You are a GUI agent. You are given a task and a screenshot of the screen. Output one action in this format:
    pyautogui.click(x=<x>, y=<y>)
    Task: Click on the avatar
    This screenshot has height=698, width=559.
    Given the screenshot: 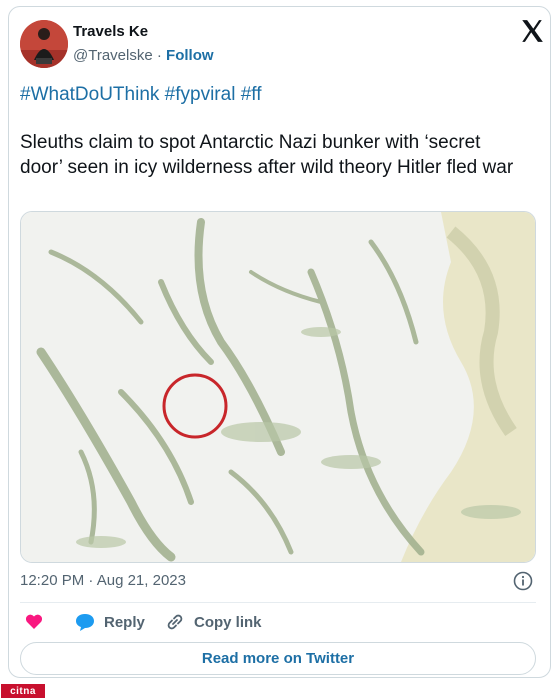 What is the action you would take?
    pyautogui.click(x=44, y=44)
    